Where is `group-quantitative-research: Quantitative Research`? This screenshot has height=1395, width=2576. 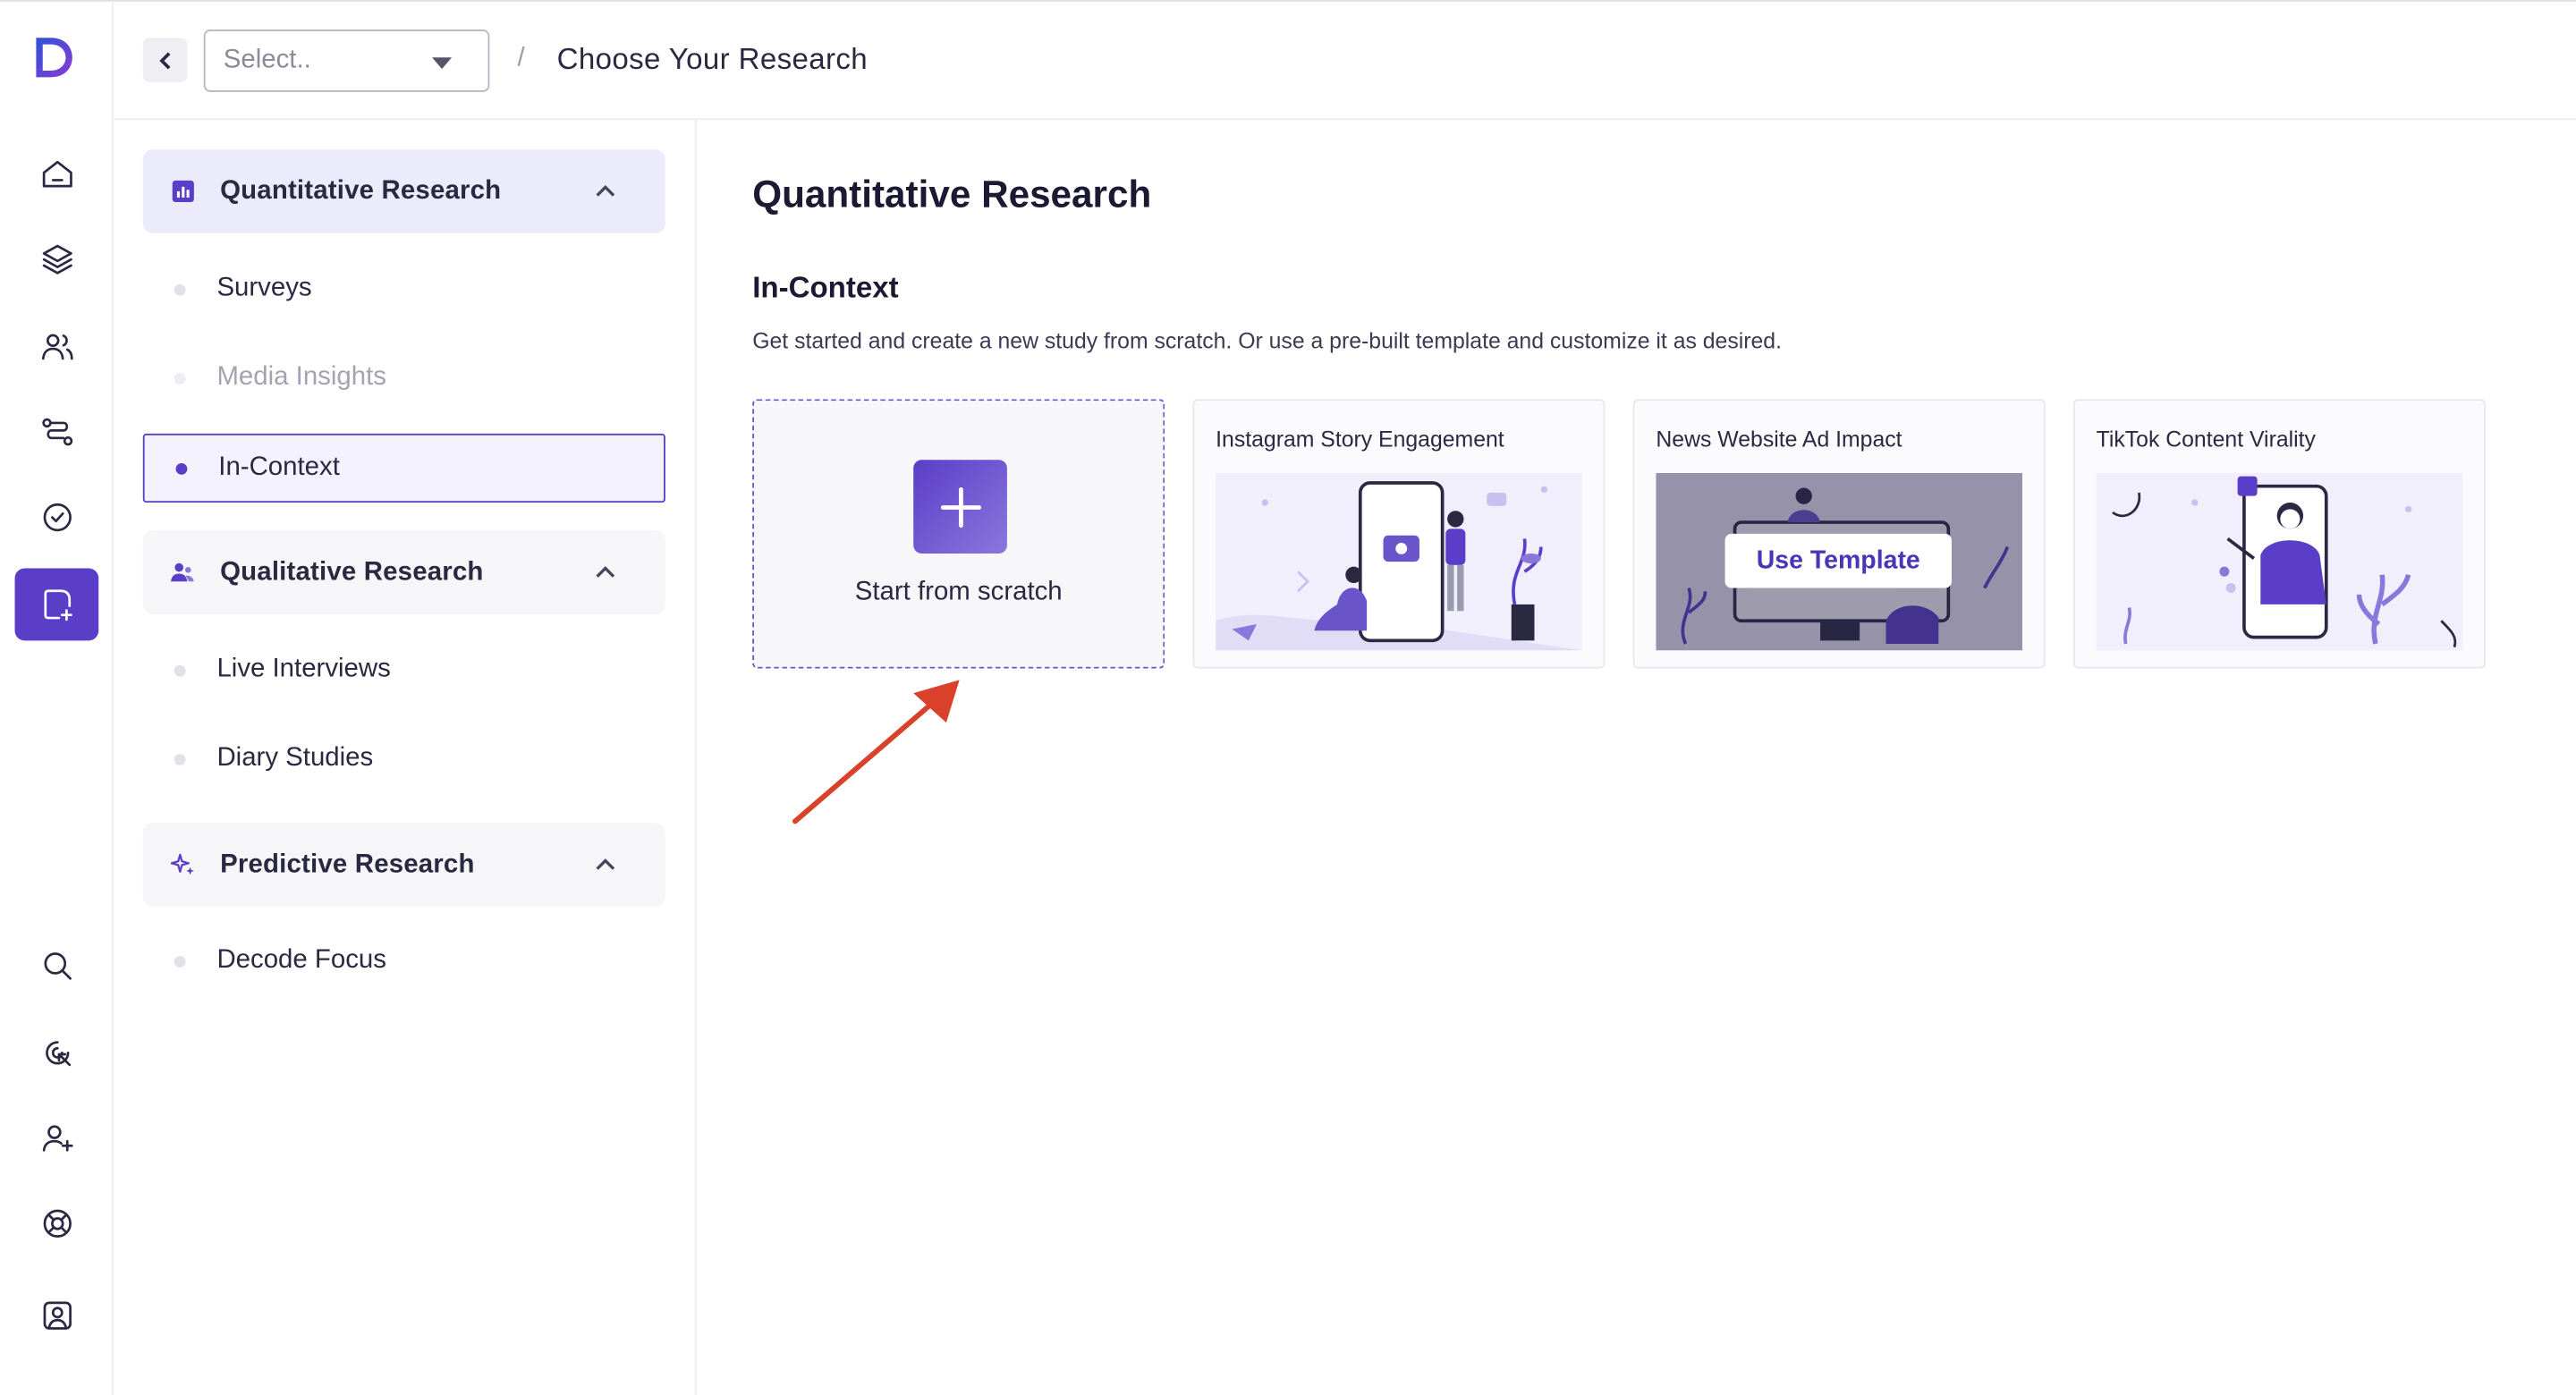 group-quantitative-research: Quantitative Research is located at coordinates (403, 191).